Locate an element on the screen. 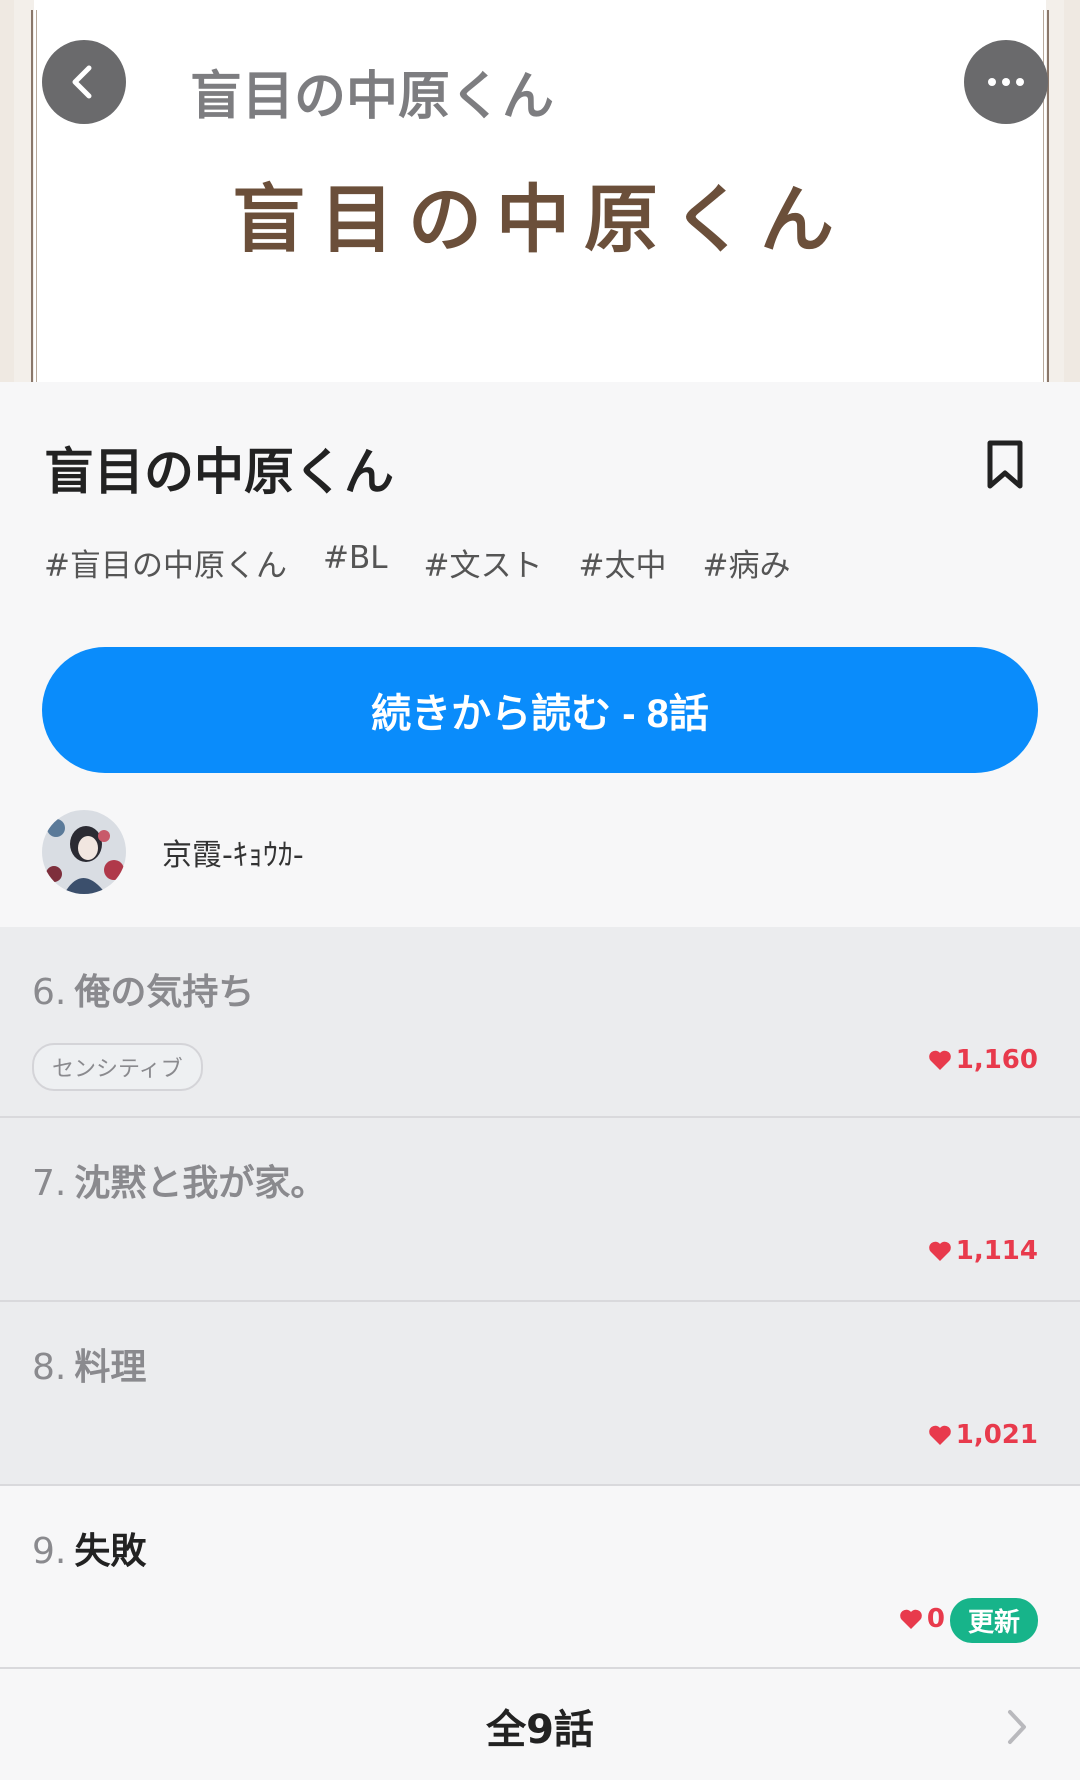  author-name: 京霞-ｷｮｳｶ- is located at coordinates (233, 855).